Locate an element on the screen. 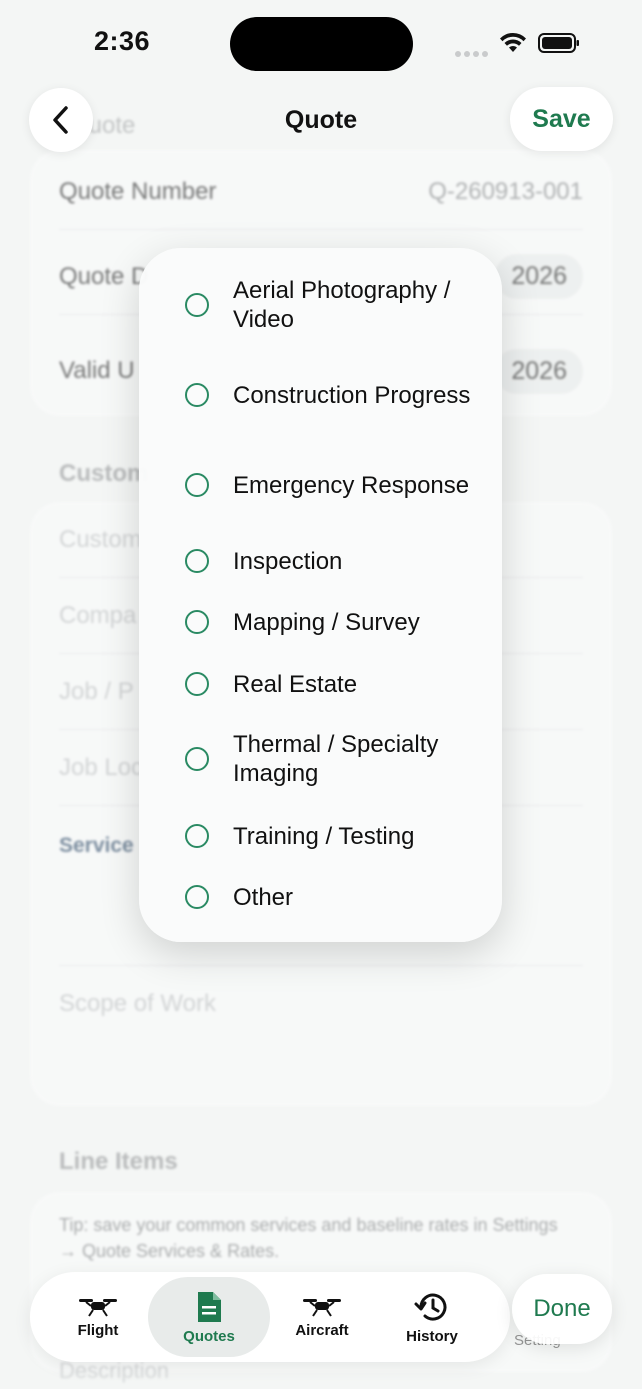 The height and width of the screenshot is (1389, 642). tab-flight: Flight is located at coordinates (98, 1317).